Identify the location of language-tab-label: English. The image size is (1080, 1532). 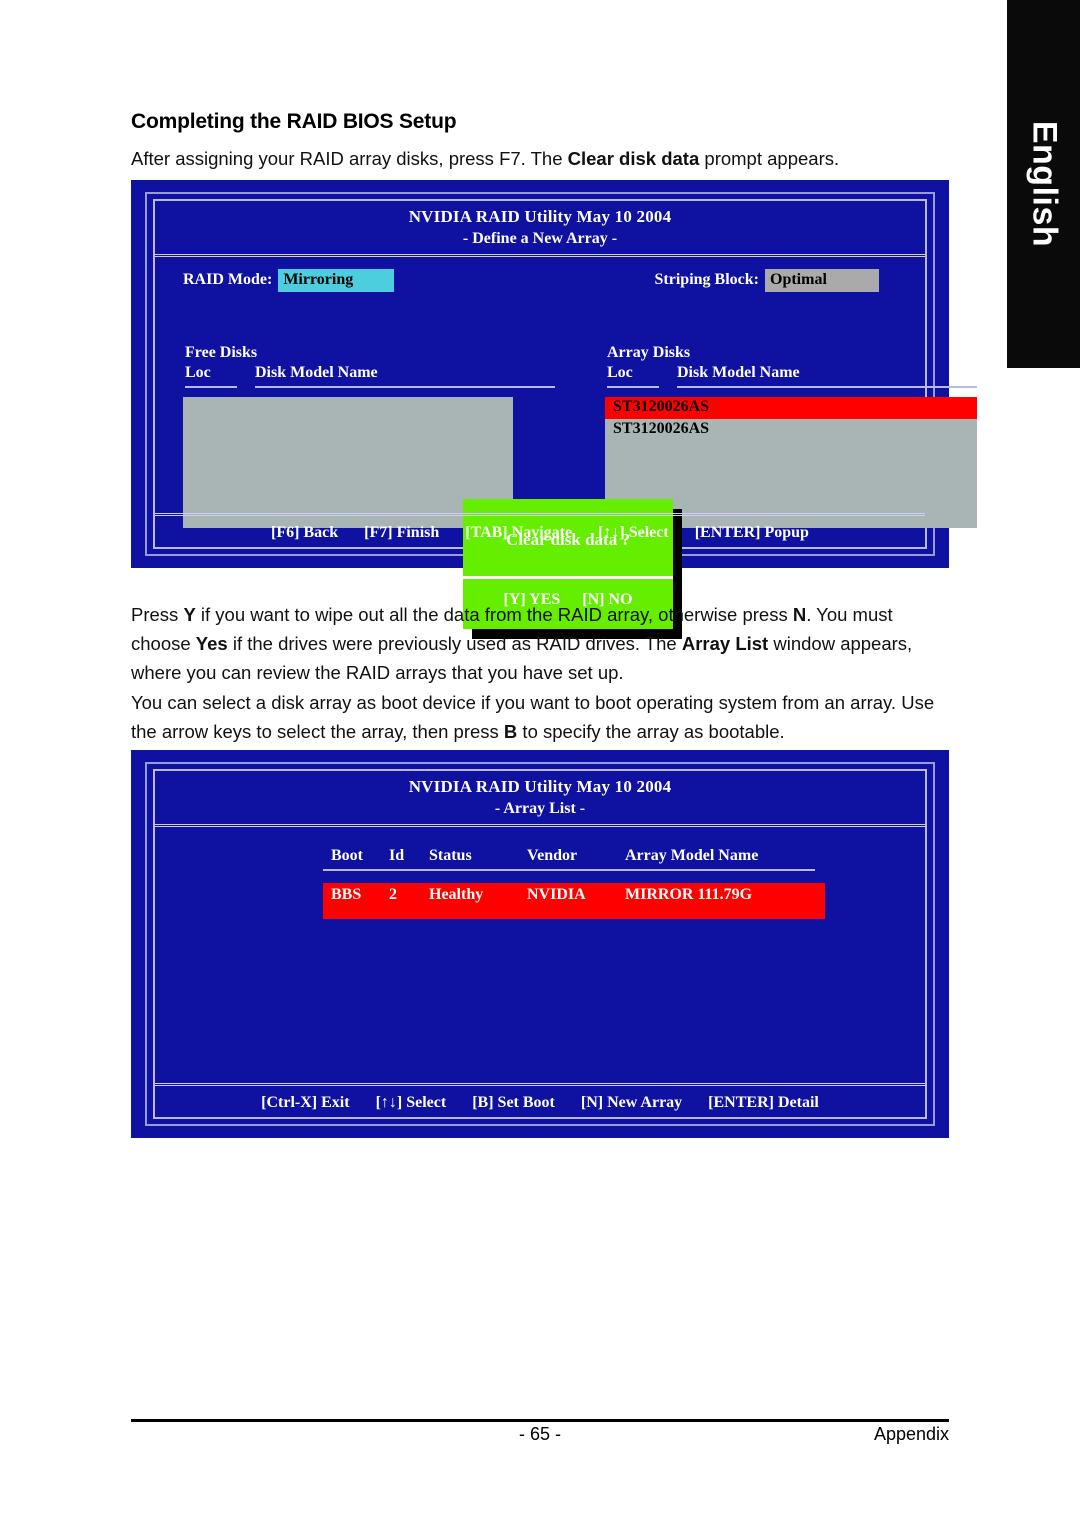
(1044, 184).